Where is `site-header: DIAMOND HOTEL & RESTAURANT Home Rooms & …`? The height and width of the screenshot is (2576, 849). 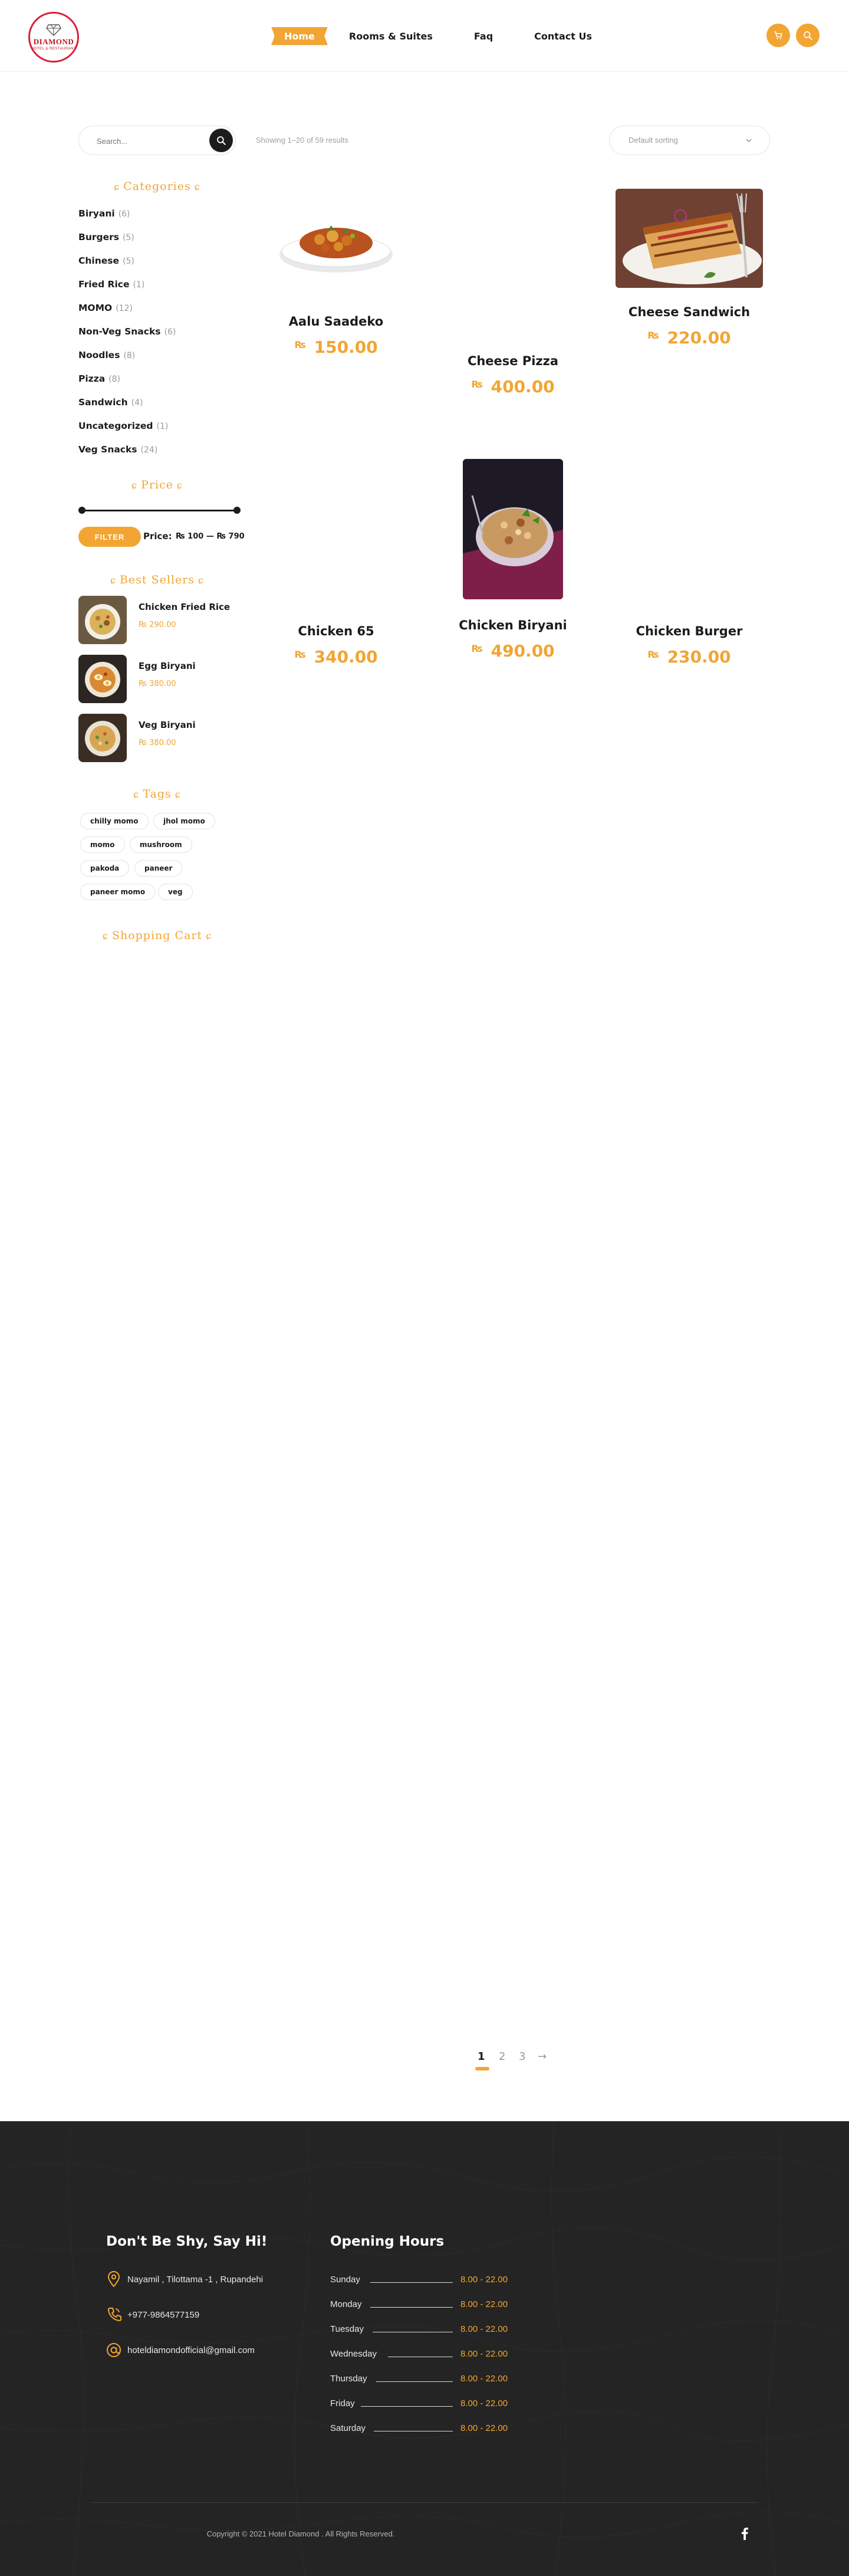
site-header: DIAMOND HOTEL & RESTAURANT Home Rooms & … is located at coordinates (424, 36).